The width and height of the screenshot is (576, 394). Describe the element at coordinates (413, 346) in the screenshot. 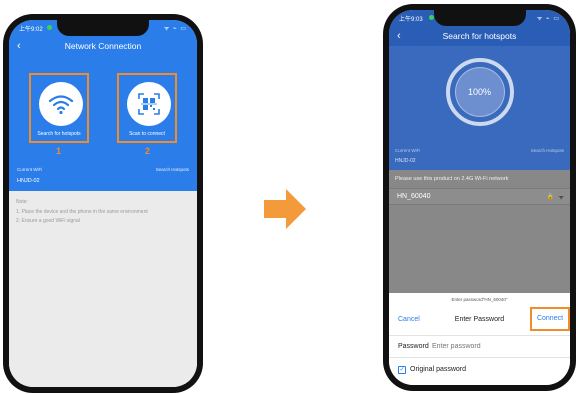

I see `password-label: Password` at that location.